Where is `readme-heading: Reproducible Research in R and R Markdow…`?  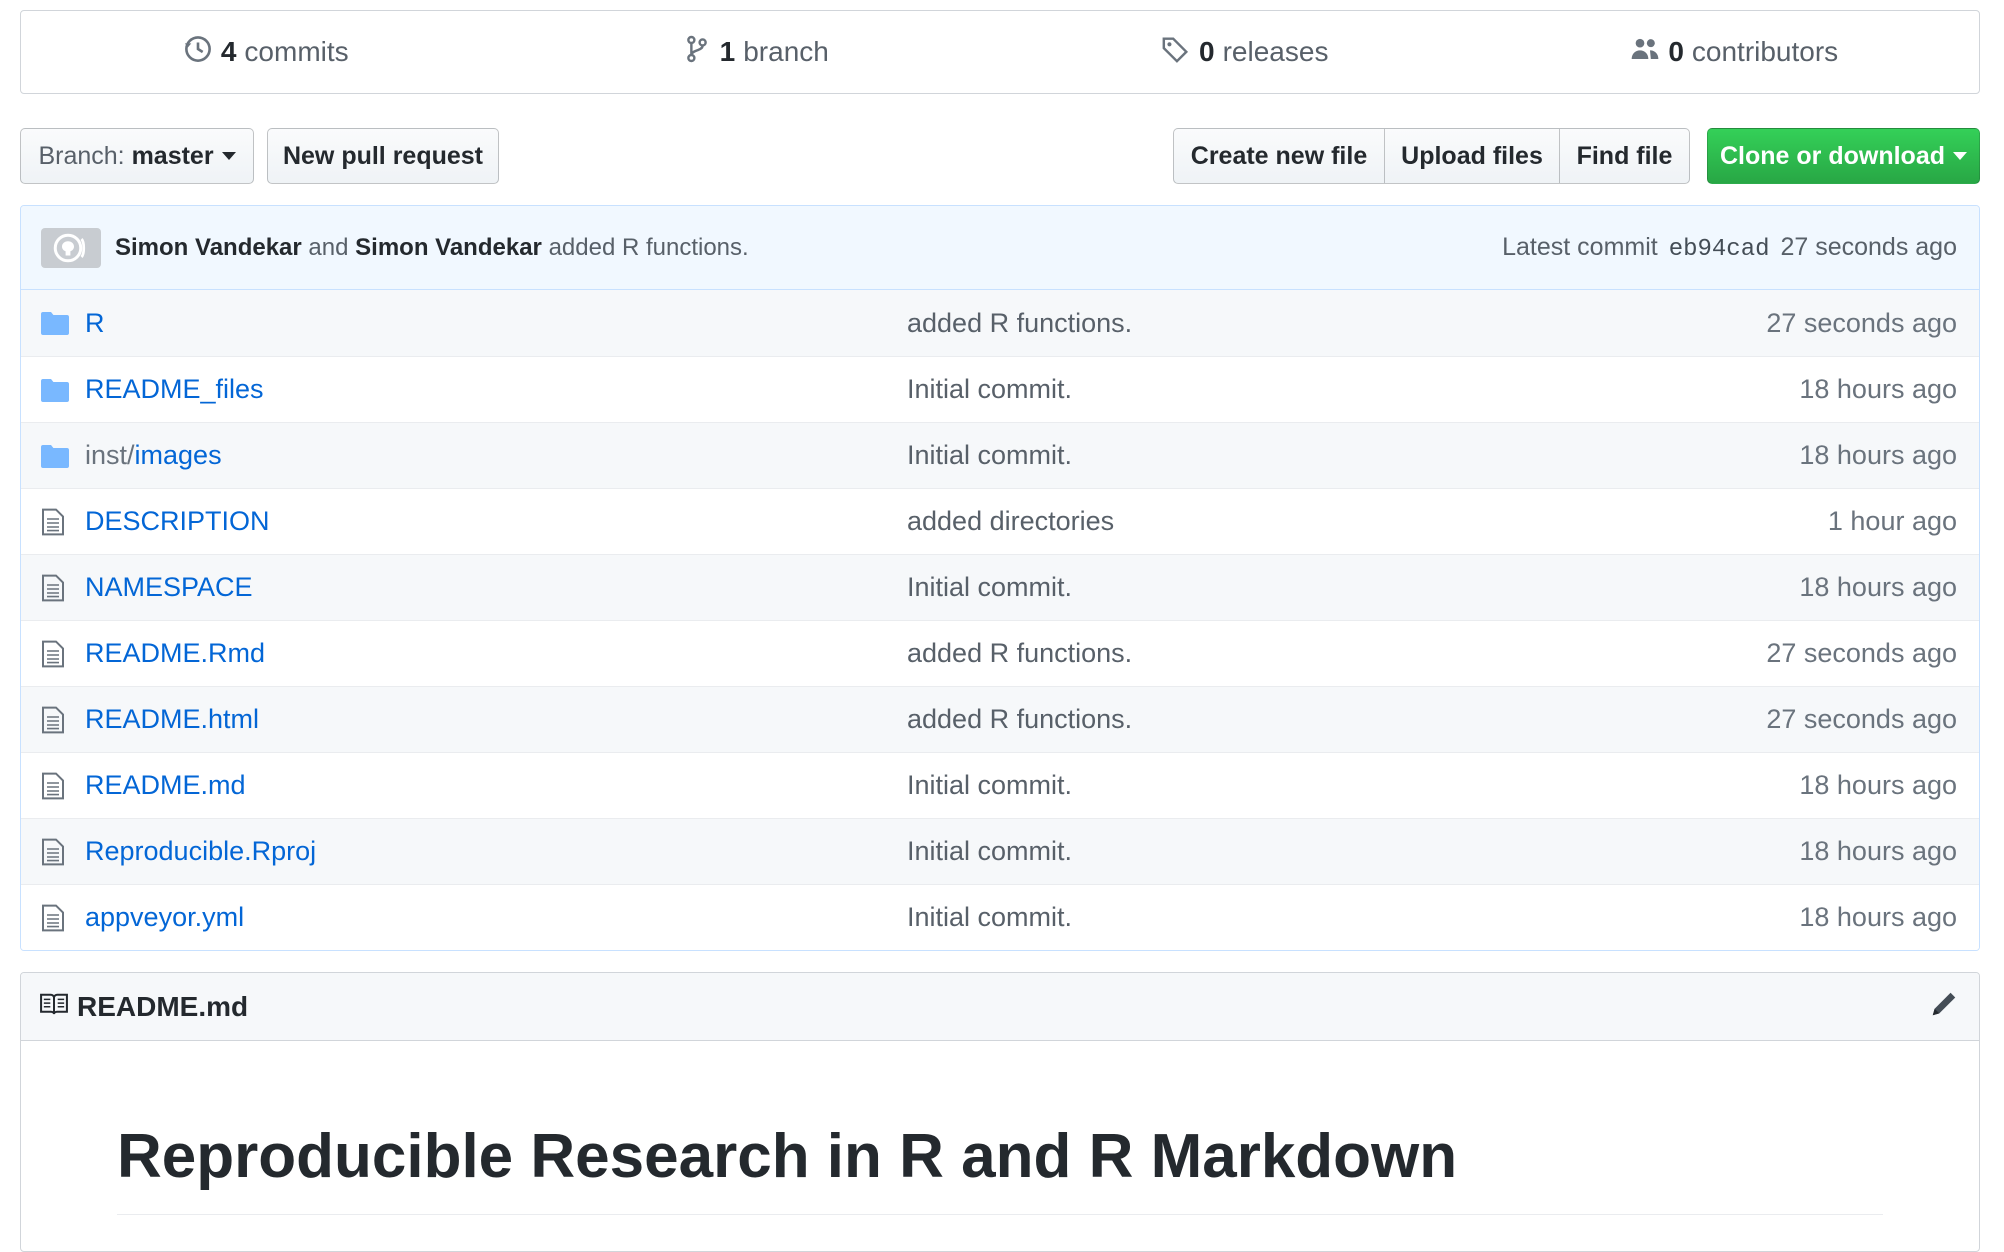
readme-heading: Reproducible Research in R and R Markdow… is located at coordinates (1000, 1168).